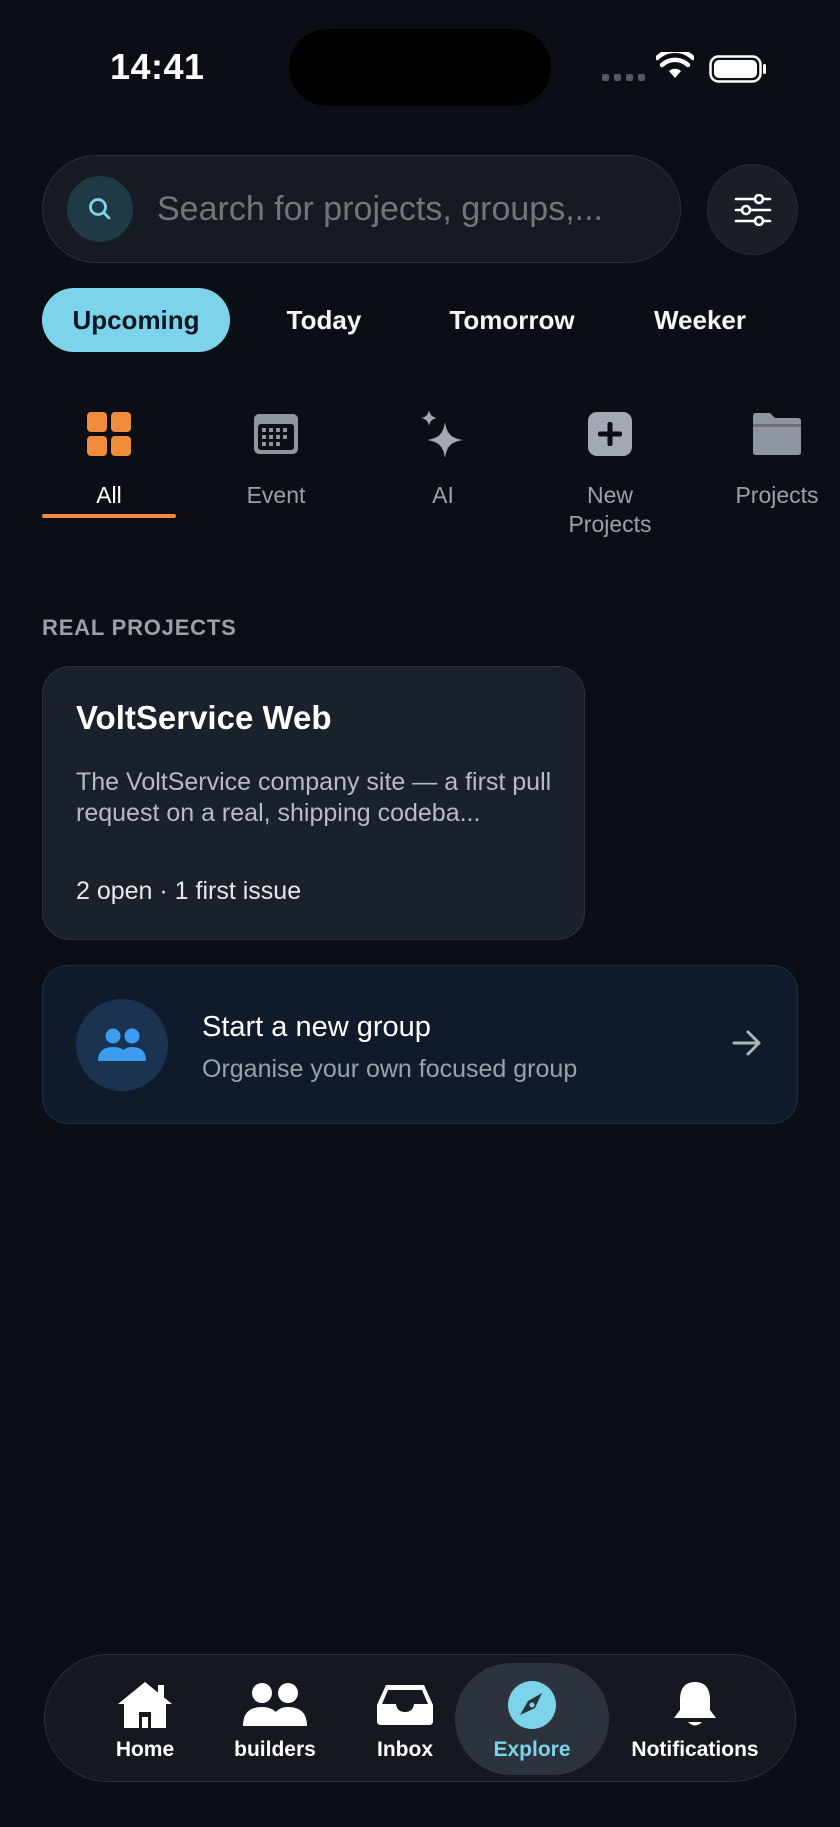 The height and width of the screenshot is (1827, 840). What do you see at coordinates (695, 1749) in the screenshot?
I see `nav-label: Notifications` at bounding box center [695, 1749].